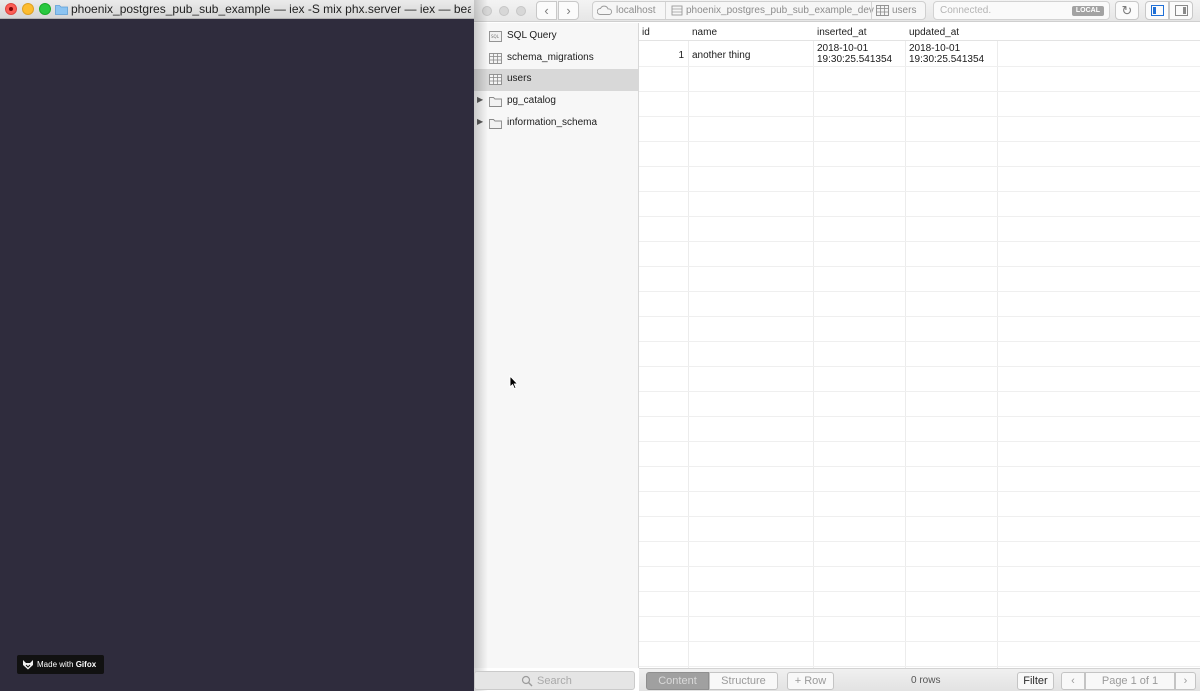 The width and height of the screenshot is (1200, 691). I want to click on forward-button: ›, so click(568, 10).